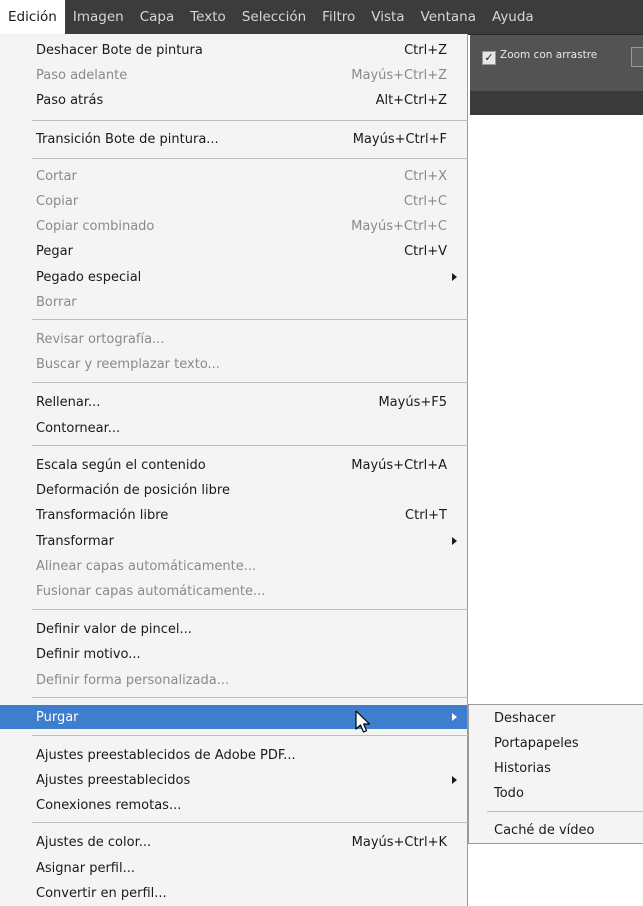 Image resolution: width=643 pixels, height=906 pixels. Describe the element at coordinates (556, 63) in the screenshot. I see `options-bar: ✓ Zoom con arrastre` at that location.